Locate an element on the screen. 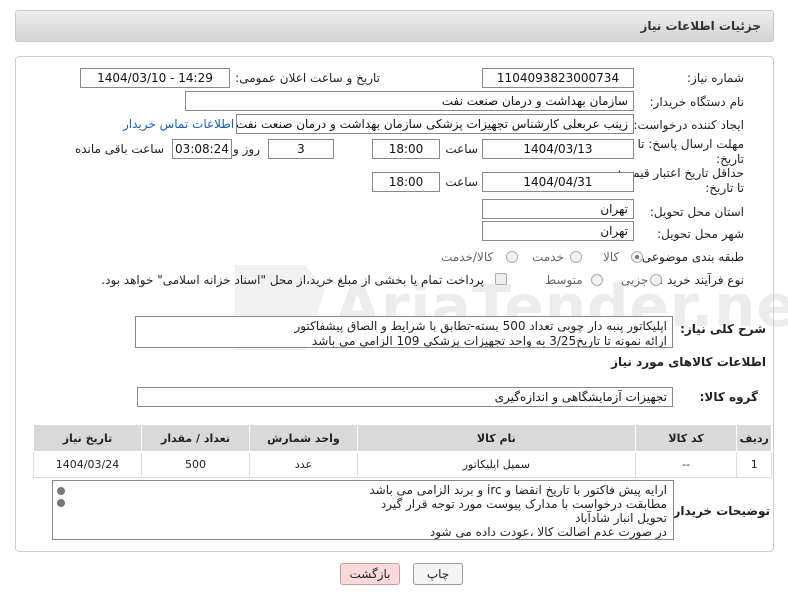 Image resolution: width=788 pixels, height=598 pixels. category-goods-radio is located at coordinates (637, 257).